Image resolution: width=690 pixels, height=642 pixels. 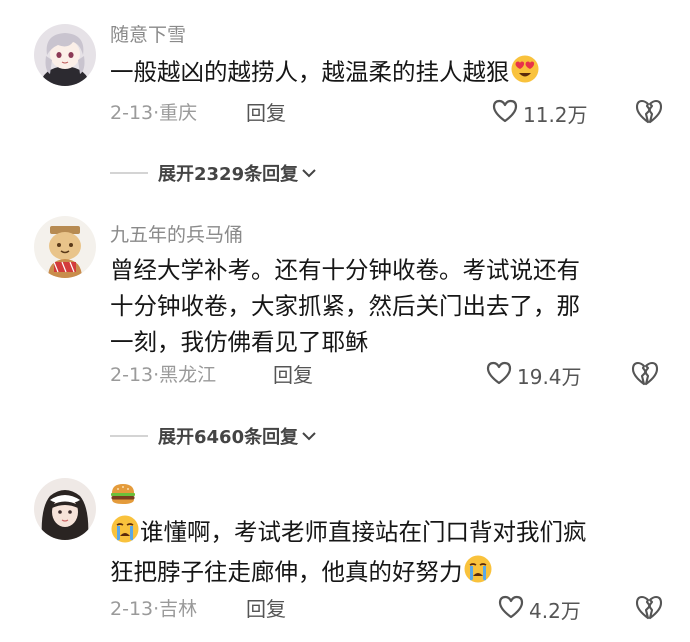 I want to click on comment-text-line: 谁懂啊，考试老师直接站在门口背对我们疯, so click(x=390, y=534).